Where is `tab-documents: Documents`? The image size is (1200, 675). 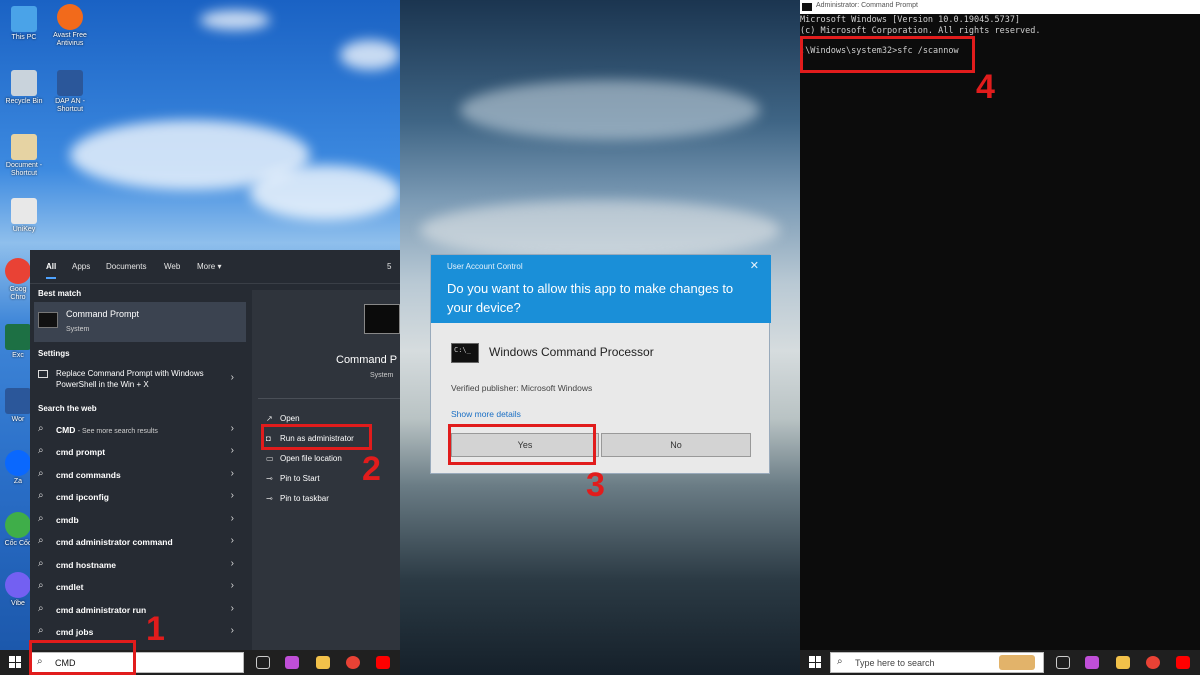 tab-documents: Documents is located at coordinates (126, 266).